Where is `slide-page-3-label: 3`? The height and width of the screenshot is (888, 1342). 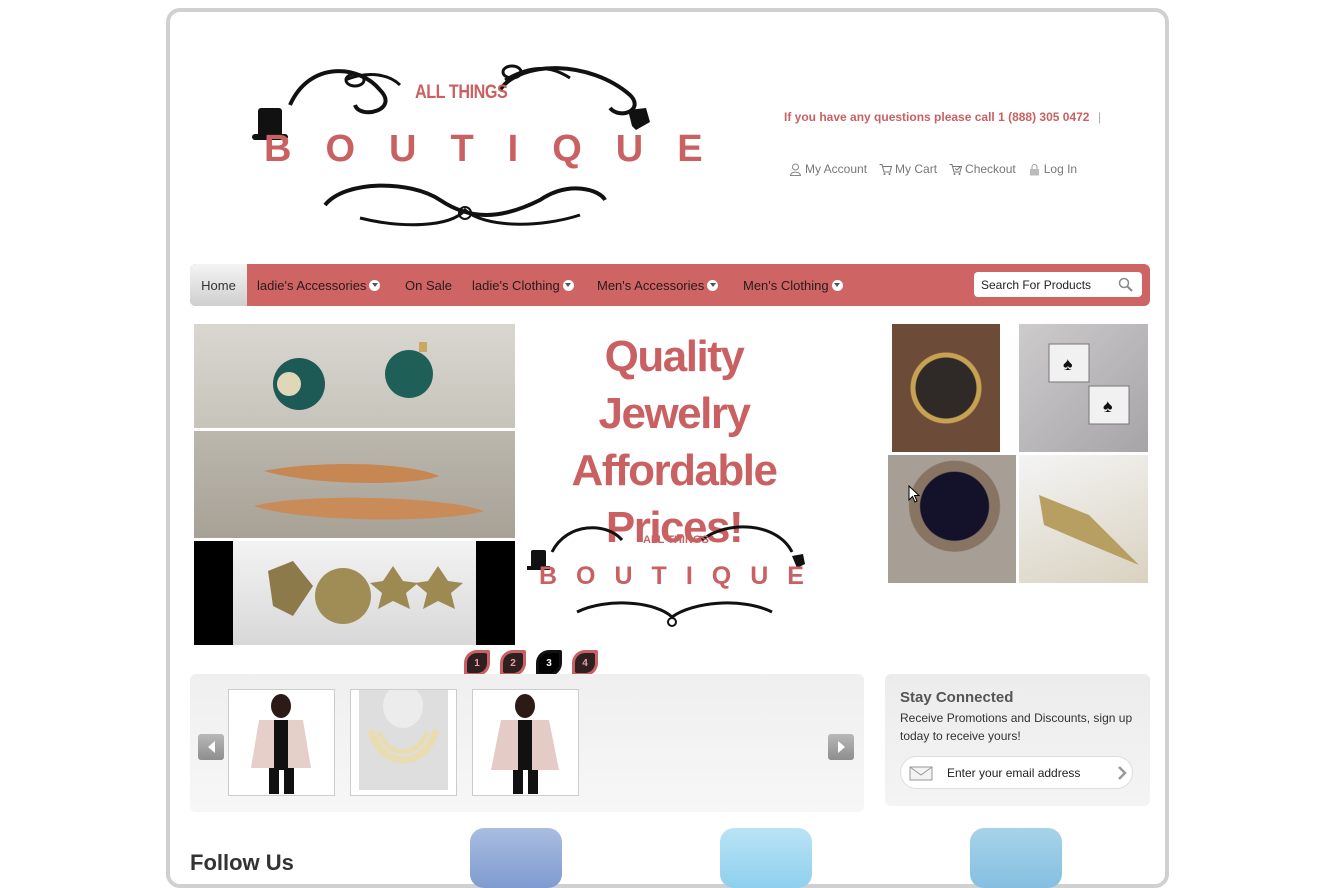
slide-page-3-label: 3 is located at coordinates (549, 663).